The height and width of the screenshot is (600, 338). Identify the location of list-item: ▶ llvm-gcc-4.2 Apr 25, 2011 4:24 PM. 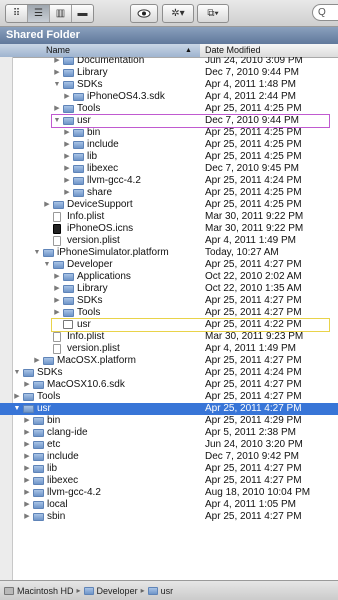
(169, 181).